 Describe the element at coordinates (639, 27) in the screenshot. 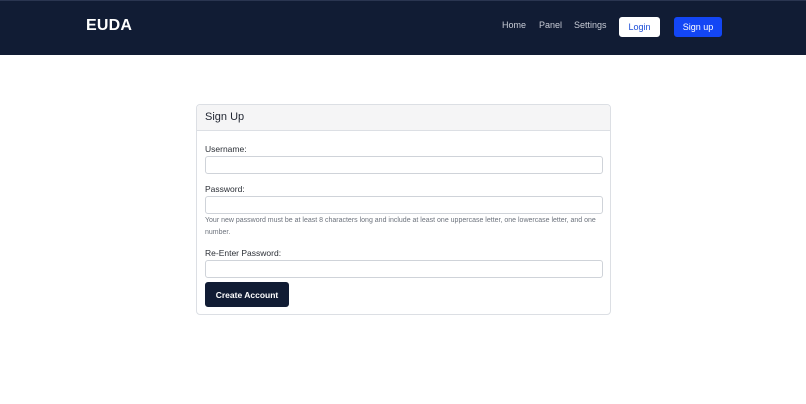

I see `login-button: Login` at that location.